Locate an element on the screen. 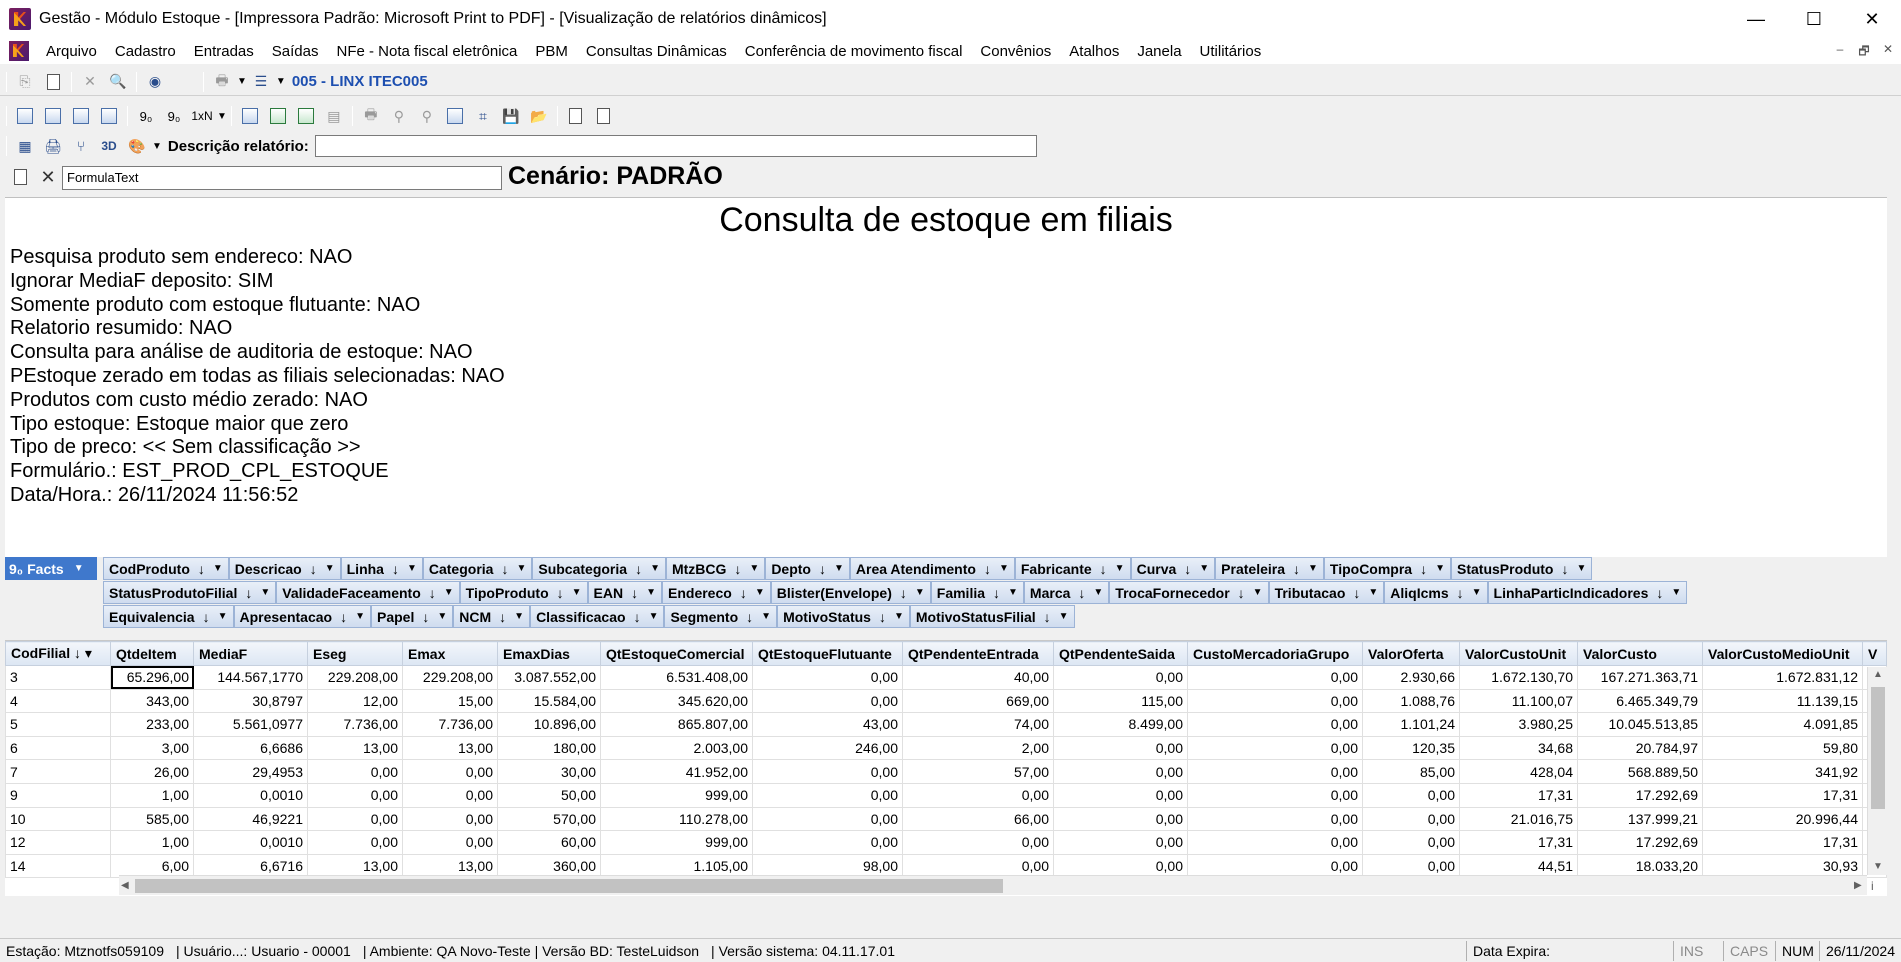  codfilial-cell: 6 is located at coordinates (58, 748).